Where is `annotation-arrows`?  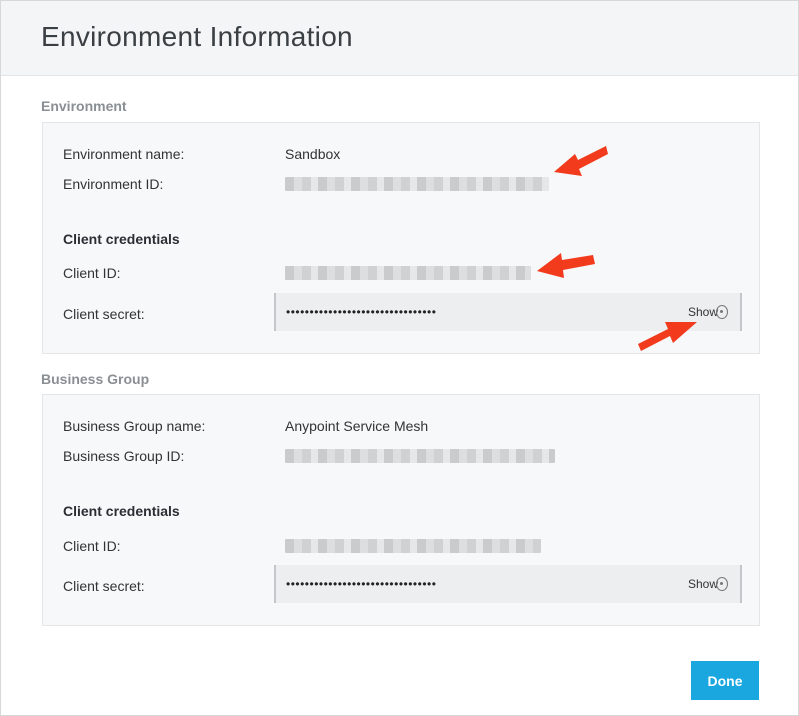 annotation-arrows is located at coordinates (617, 248).